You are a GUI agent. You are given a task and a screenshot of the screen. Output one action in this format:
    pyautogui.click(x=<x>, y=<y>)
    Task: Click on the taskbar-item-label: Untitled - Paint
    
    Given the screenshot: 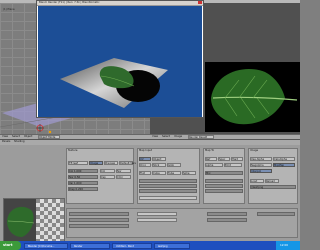 What is the action you would take?
    pyautogui.click(x=125, y=246)
    